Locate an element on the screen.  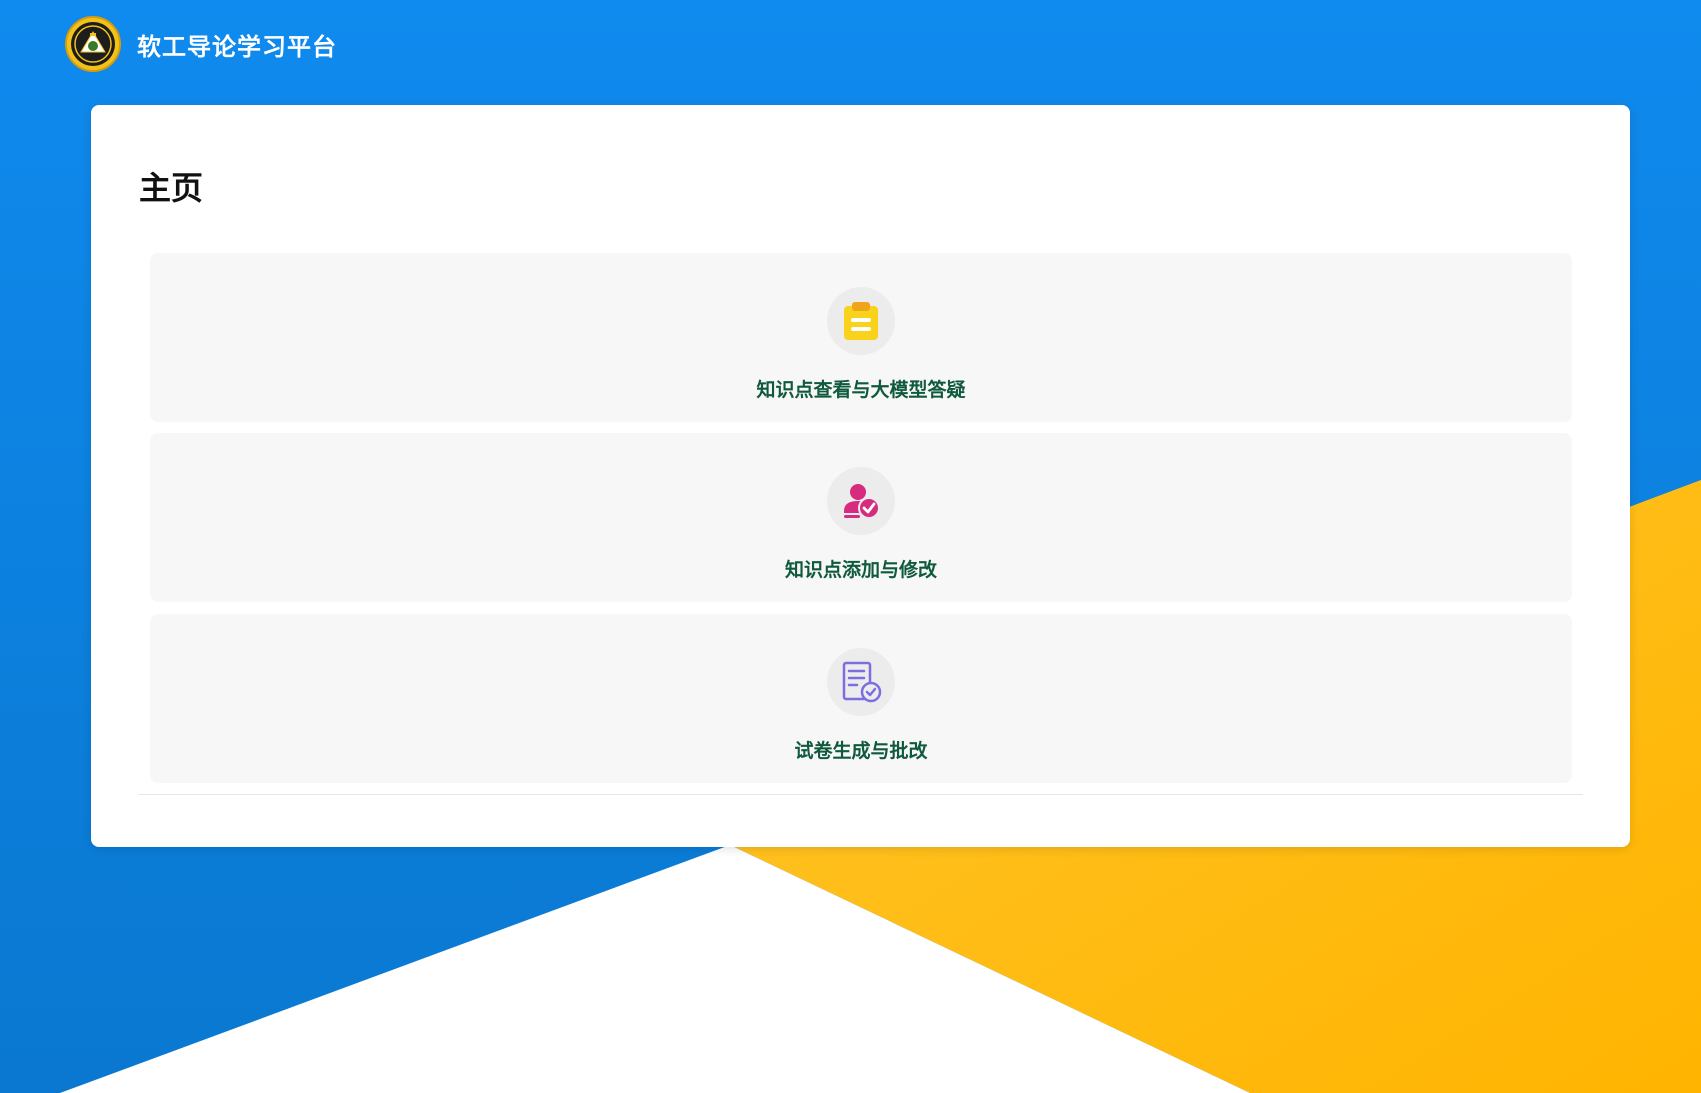
feature-knowledge-qa: 知识点查看与大模型答疑 is located at coordinates (861, 337).